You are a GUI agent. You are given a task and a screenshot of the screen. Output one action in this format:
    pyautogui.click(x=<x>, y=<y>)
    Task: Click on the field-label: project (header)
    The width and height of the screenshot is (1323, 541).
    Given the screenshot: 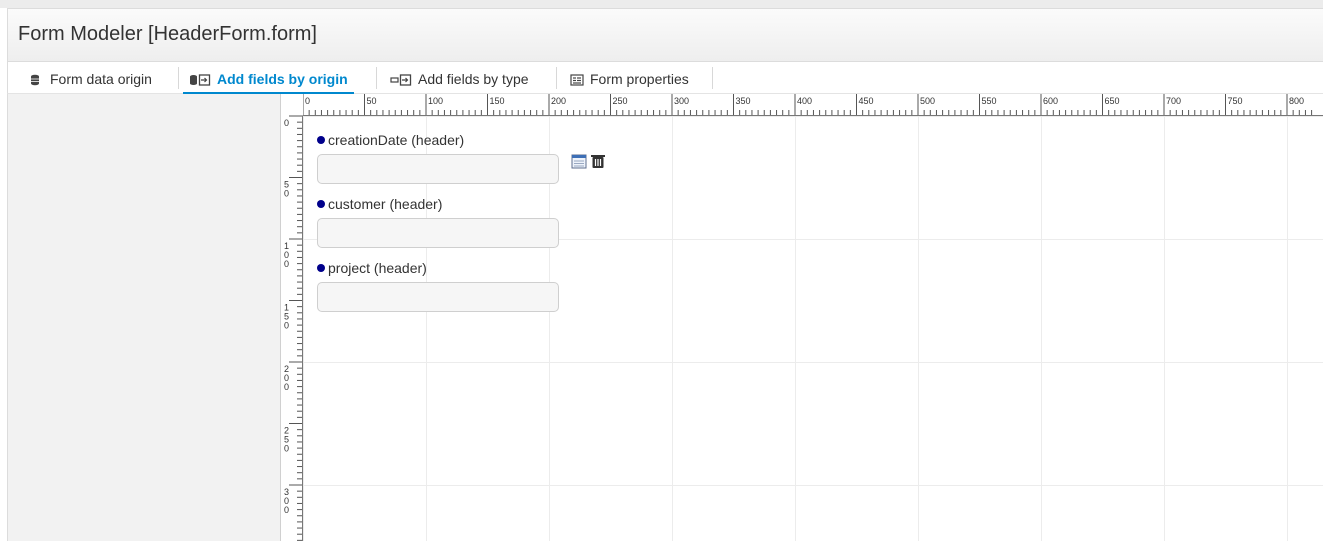 What is the action you would take?
    pyautogui.click(x=377, y=268)
    